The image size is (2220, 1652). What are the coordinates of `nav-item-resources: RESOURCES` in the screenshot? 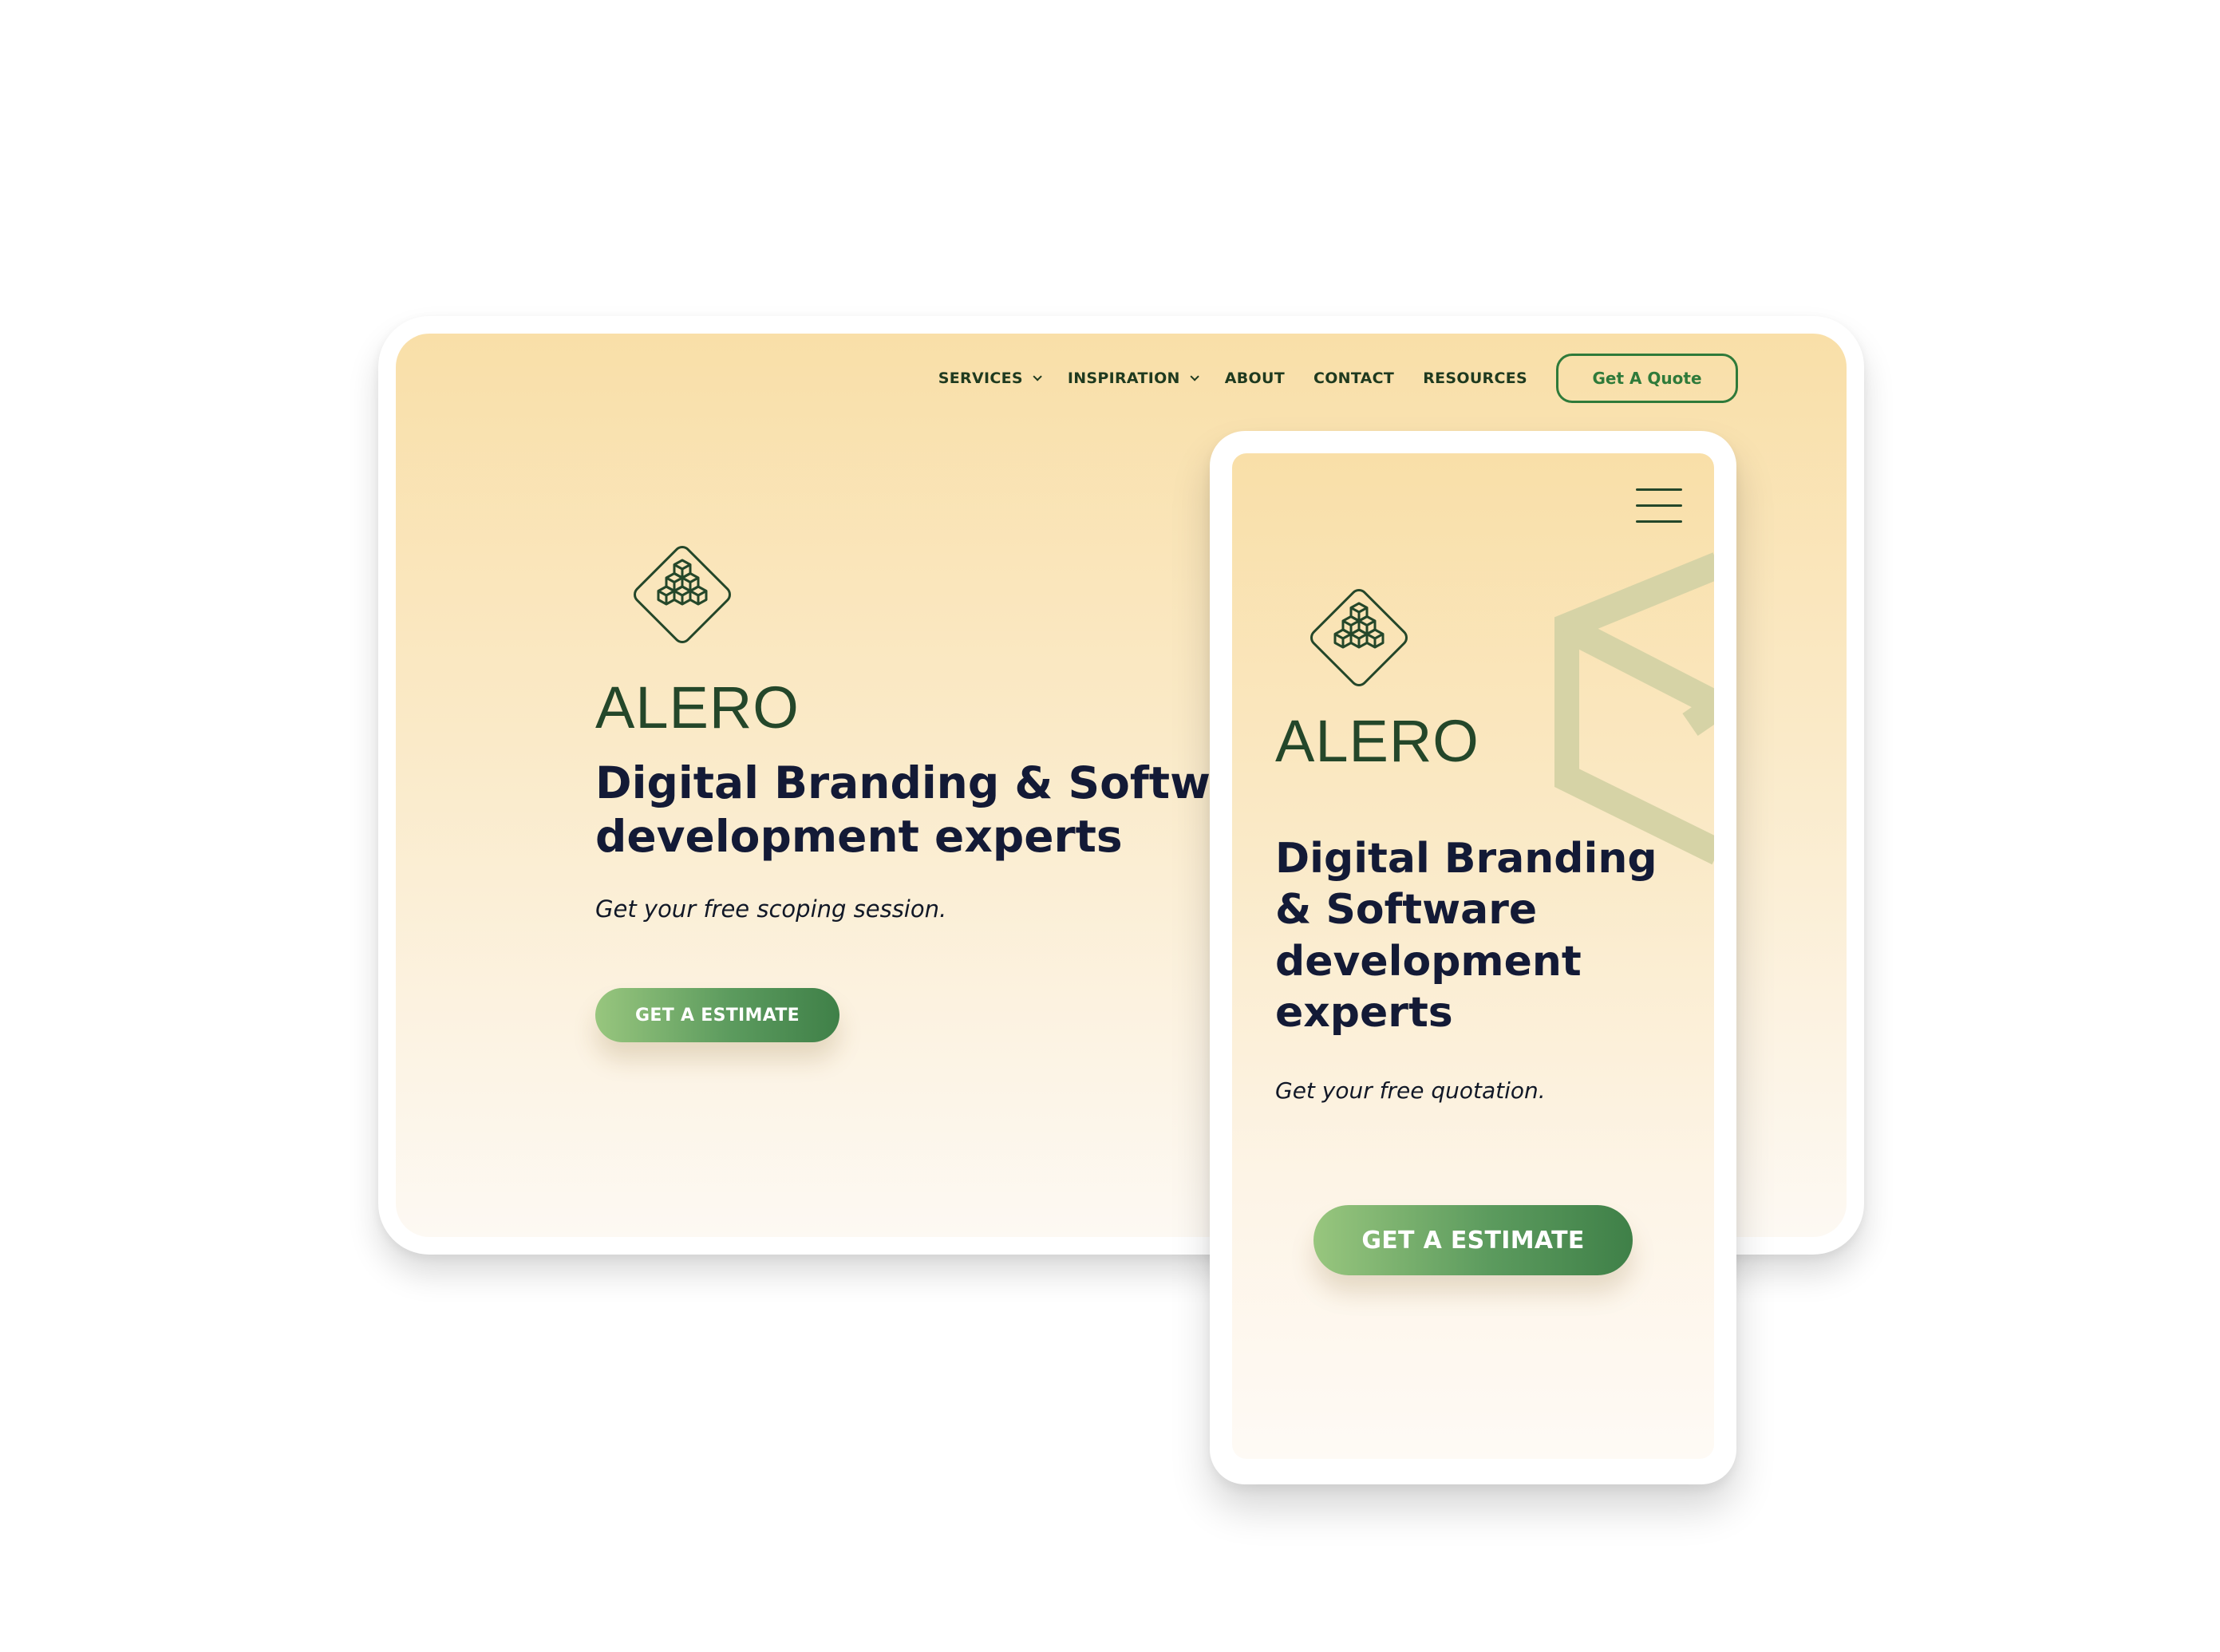 It's located at (1475, 378).